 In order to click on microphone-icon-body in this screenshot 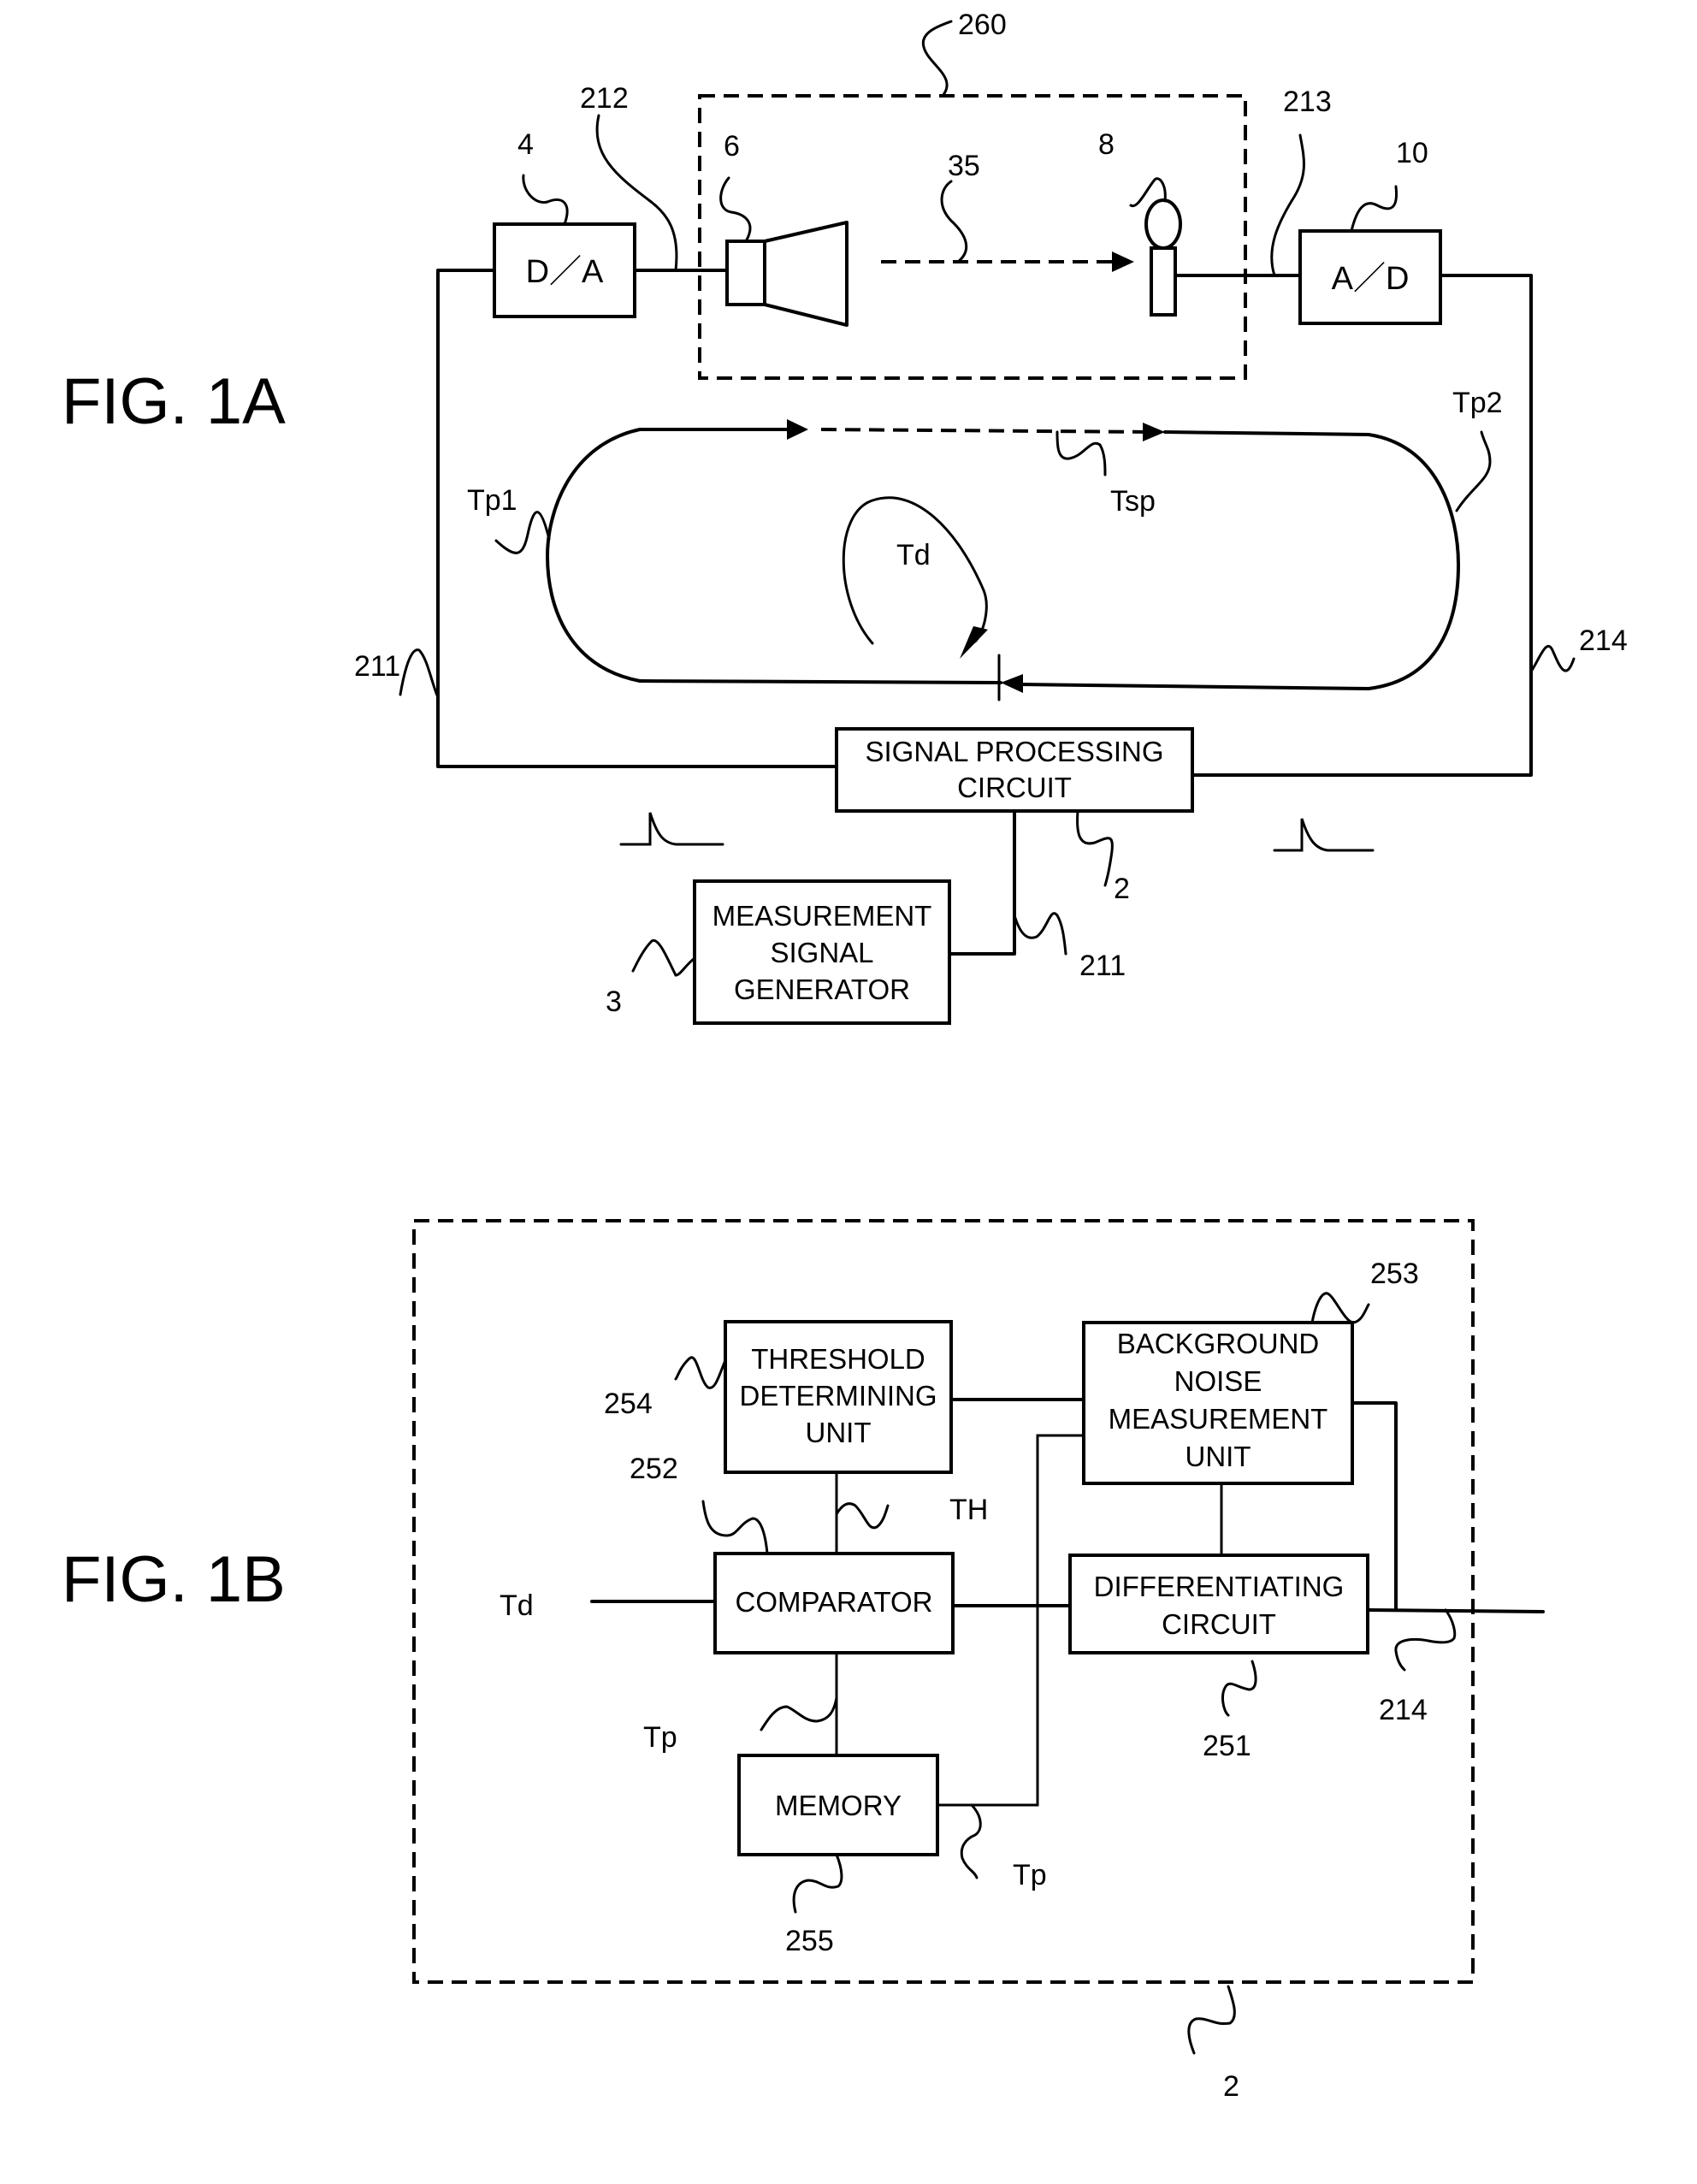, I will do `click(1163, 281)`.